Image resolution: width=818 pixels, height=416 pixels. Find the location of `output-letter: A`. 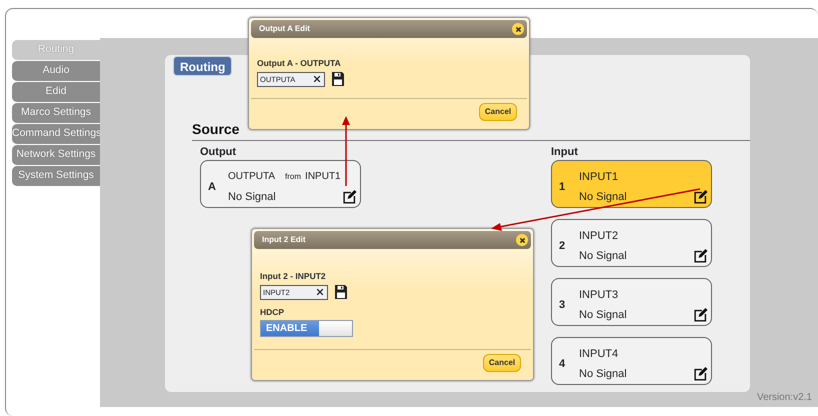

output-letter: A is located at coordinates (212, 187).